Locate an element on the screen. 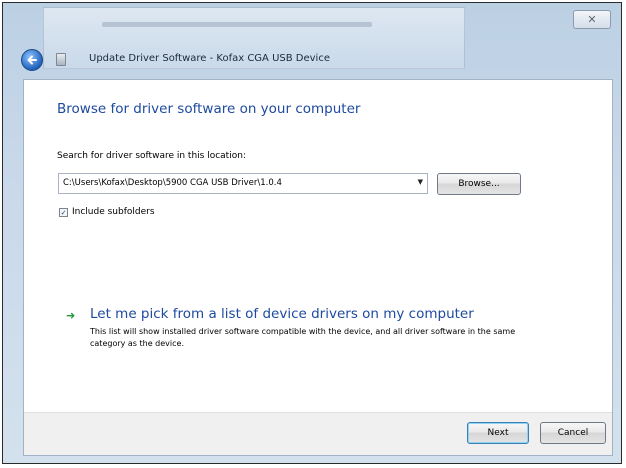 The height and width of the screenshot is (468, 626). next-button: Next is located at coordinates (498, 433).